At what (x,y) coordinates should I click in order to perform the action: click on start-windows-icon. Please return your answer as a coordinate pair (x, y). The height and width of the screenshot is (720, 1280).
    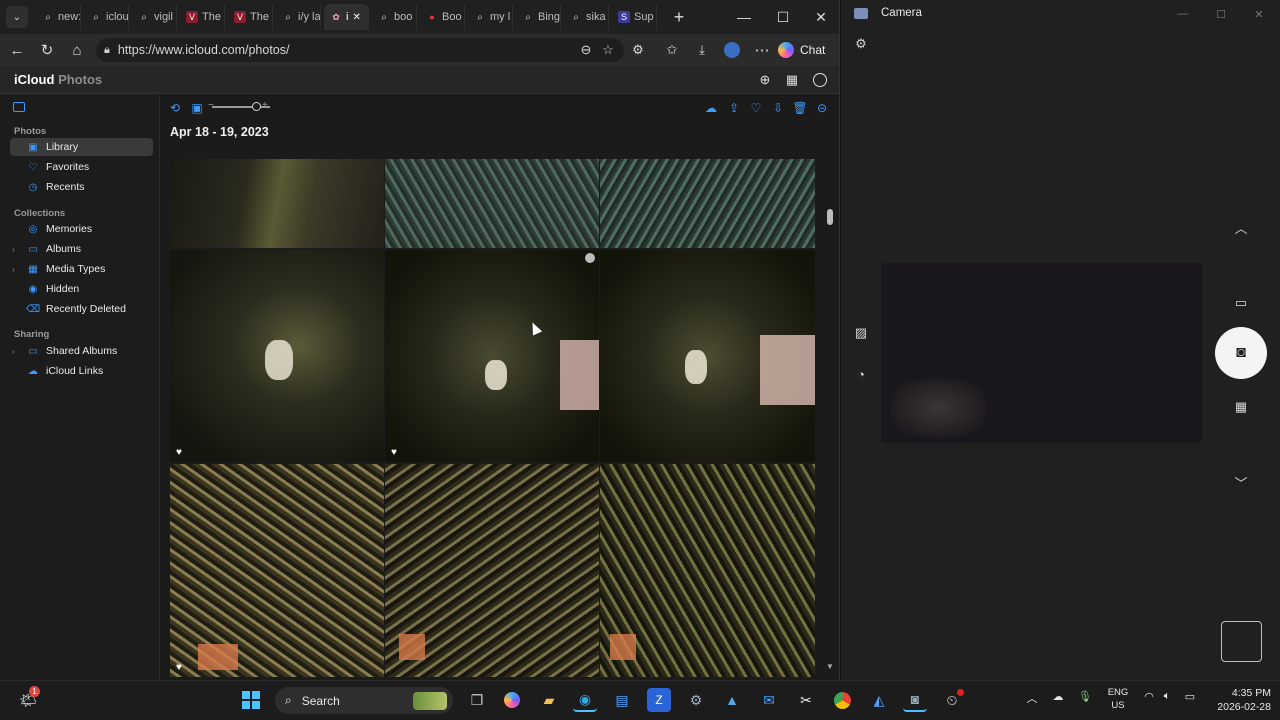
    Looking at the image, I should click on (251, 700).